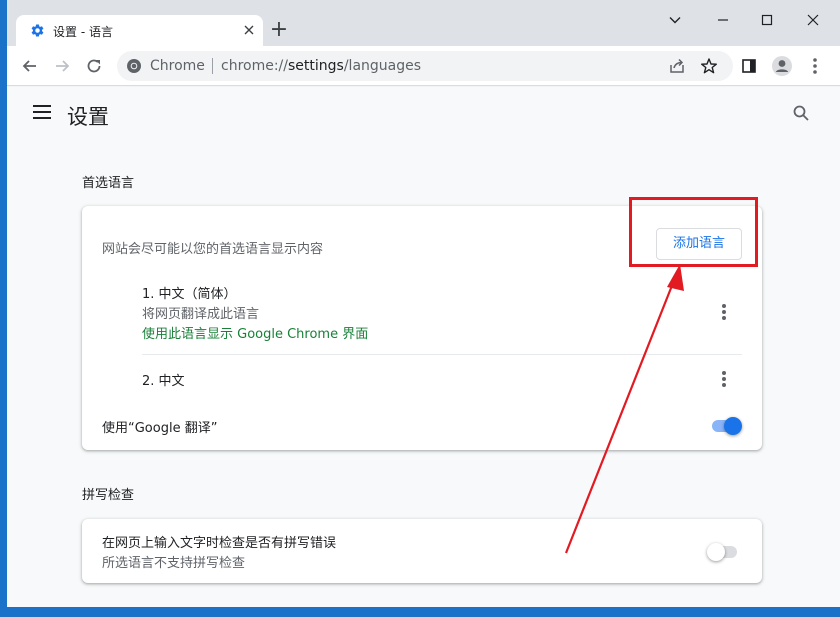  I want to click on side-panel-button, so click(749, 66).